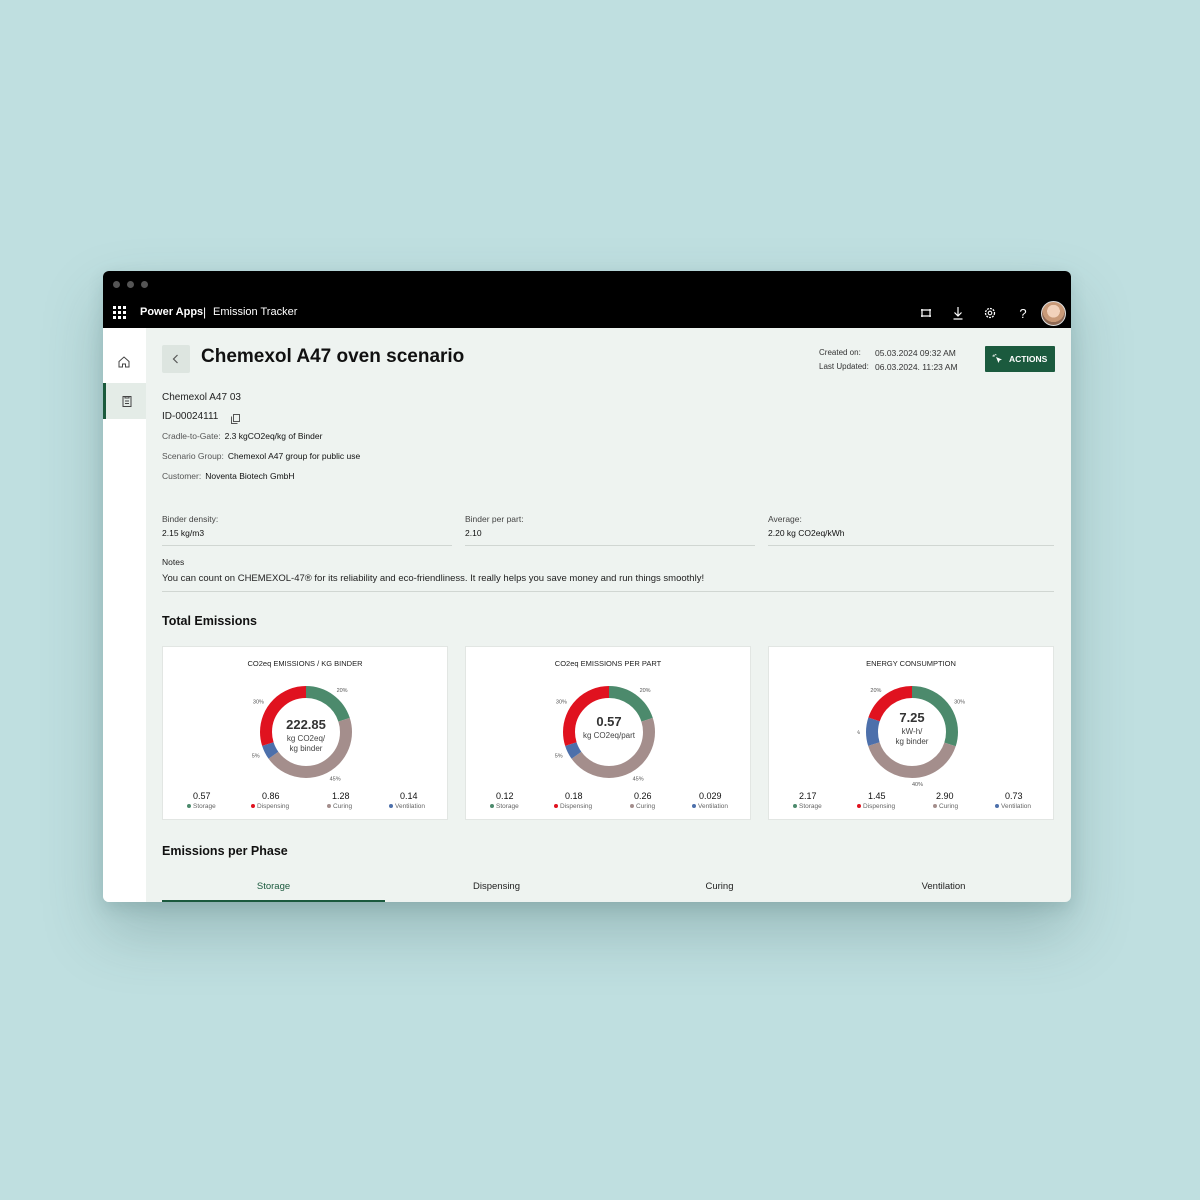  I want to click on legend-value-storage: 0.12, so click(505, 796).